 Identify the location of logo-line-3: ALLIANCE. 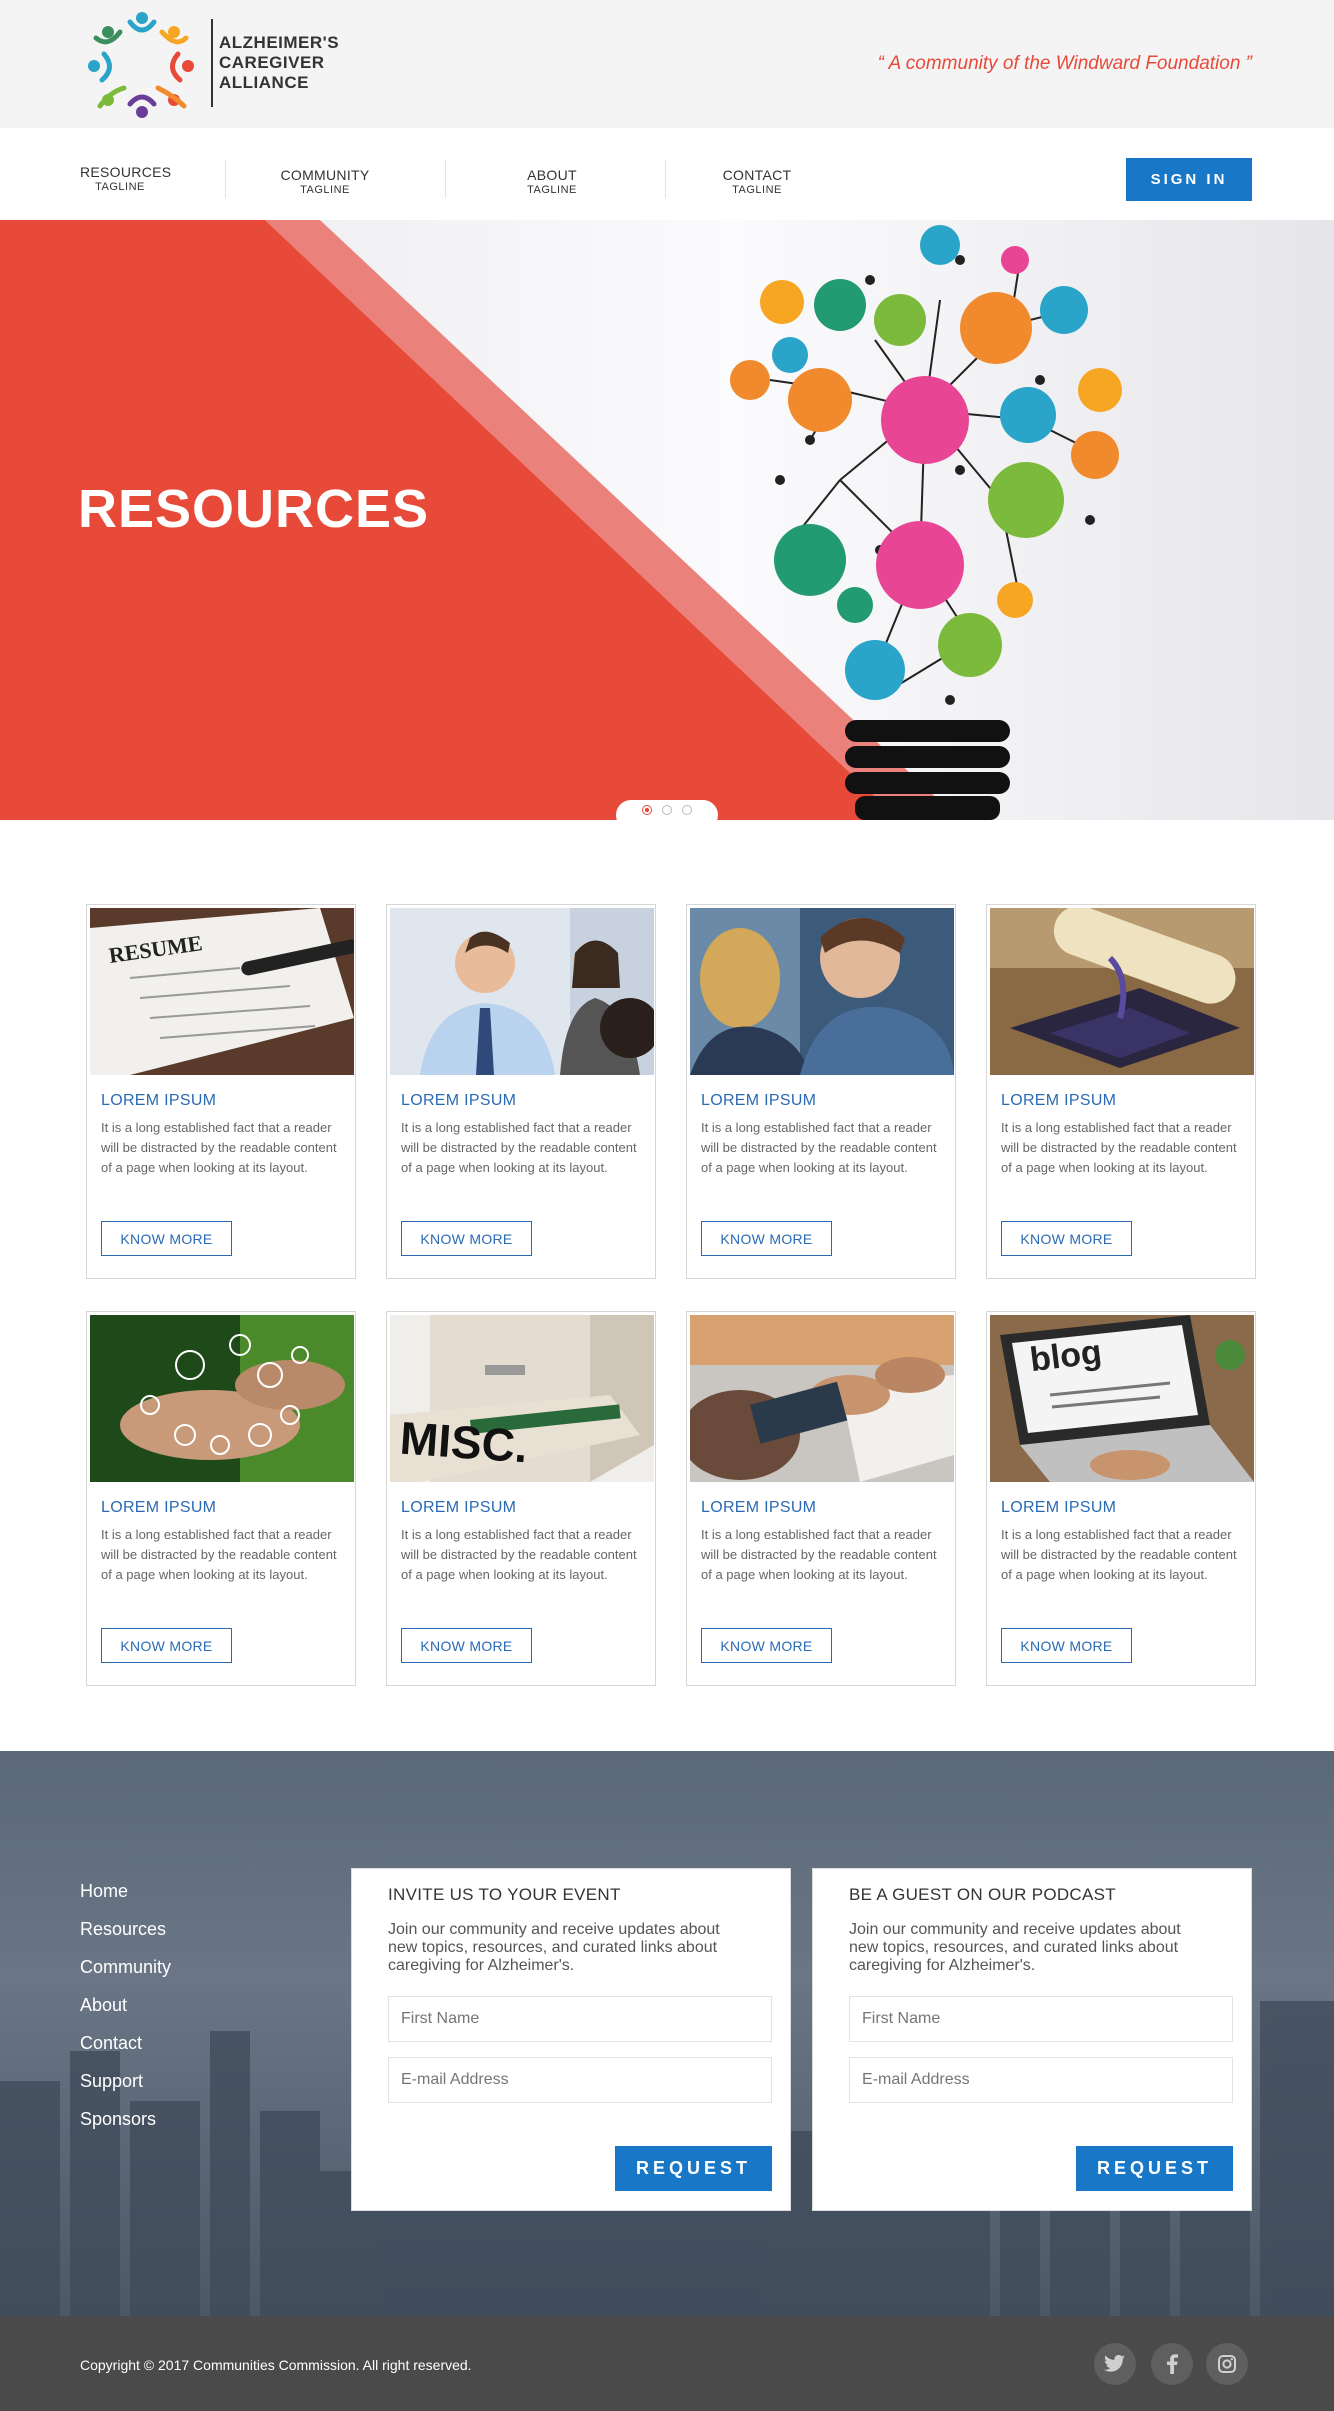
(264, 82).